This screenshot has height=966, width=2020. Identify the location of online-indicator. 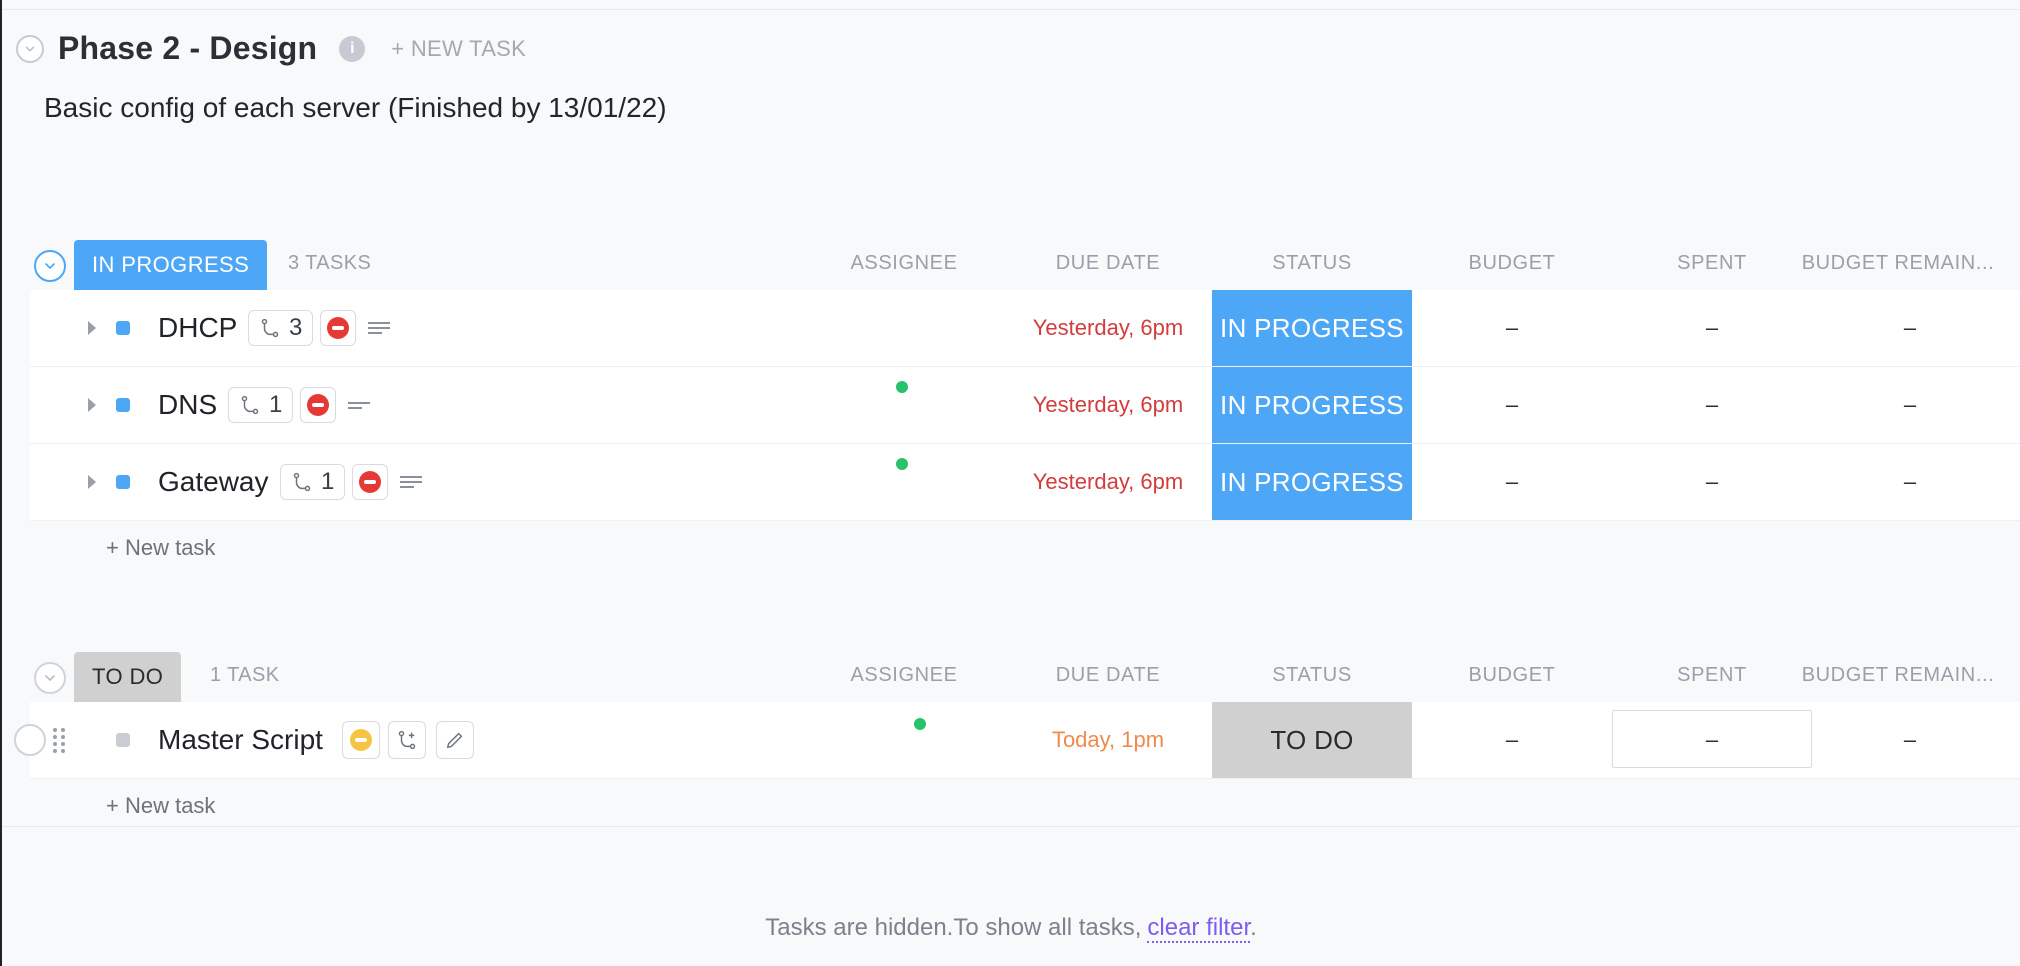
(920, 724).